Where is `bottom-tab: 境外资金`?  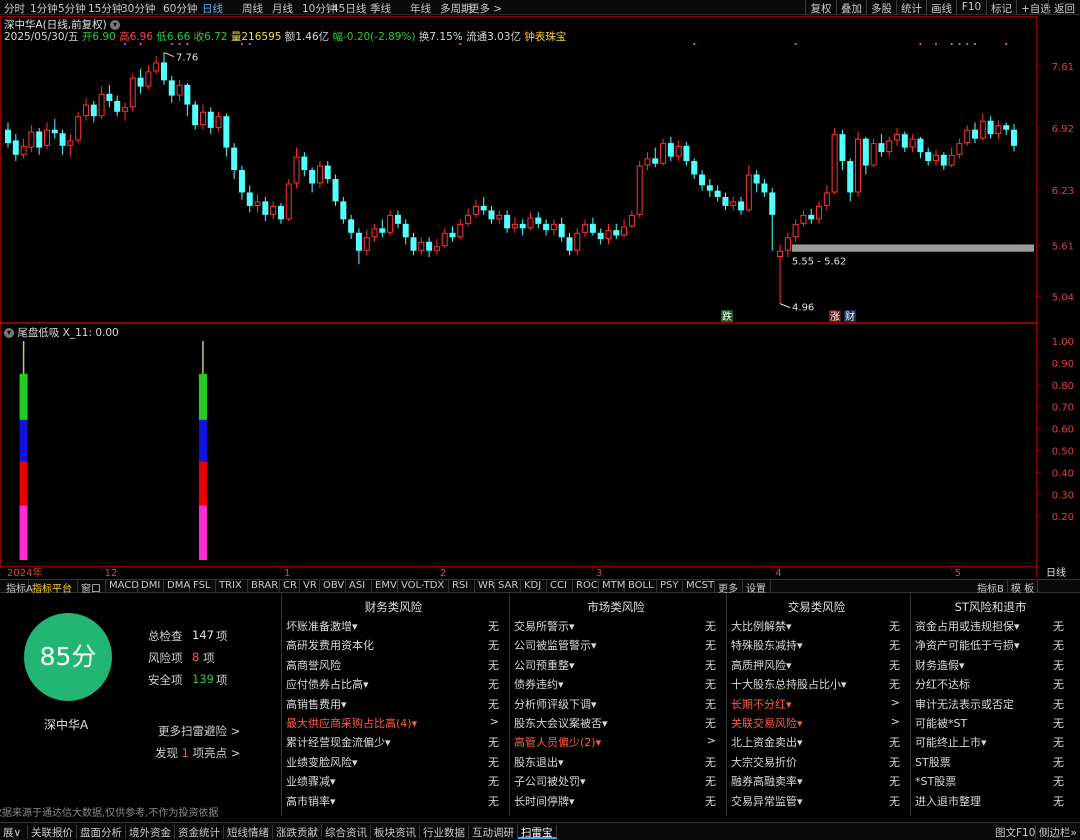 bottom-tab: 境外资金 is located at coordinates (150, 832).